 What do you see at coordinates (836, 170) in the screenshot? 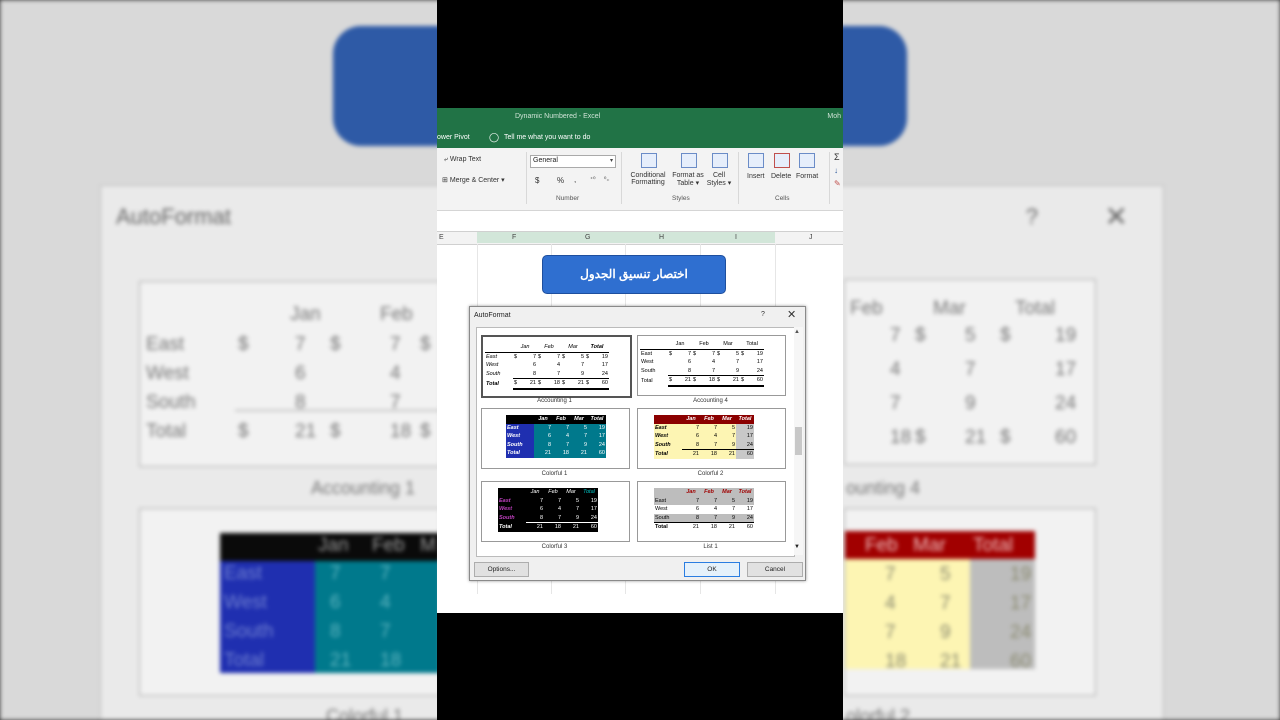
I see `fill-icon: ↓` at bounding box center [836, 170].